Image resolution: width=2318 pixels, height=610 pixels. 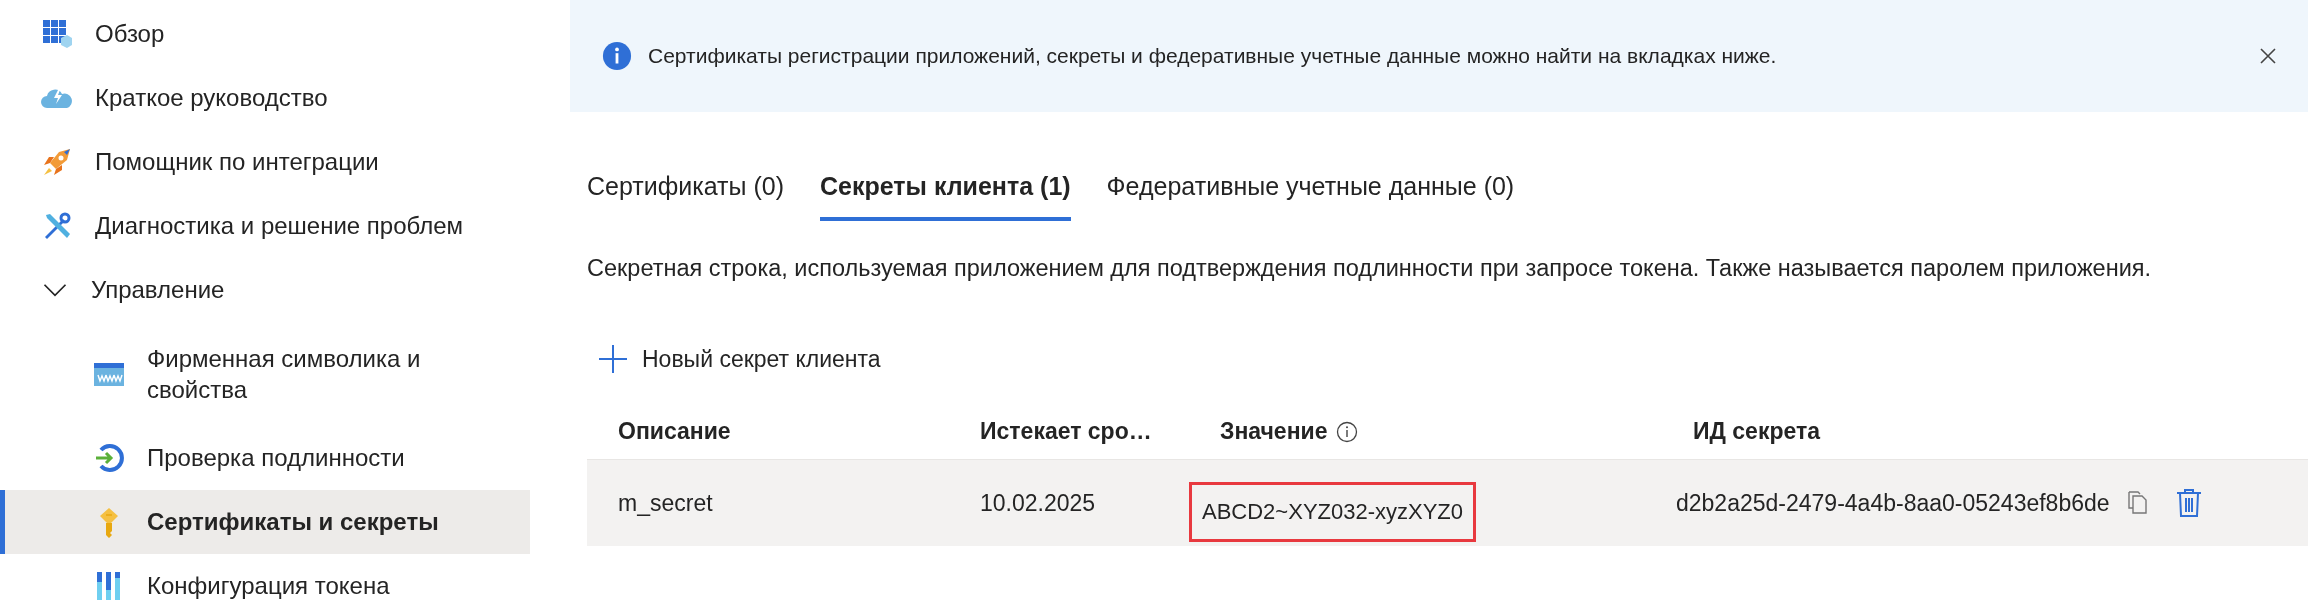 What do you see at coordinates (1213, 56) in the screenshot?
I see `banner-text: Сертификаты регистрации приложений, секреты и федеративные учетные данные можно найти на вкладках ниже.` at bounding box center [1213, 56].